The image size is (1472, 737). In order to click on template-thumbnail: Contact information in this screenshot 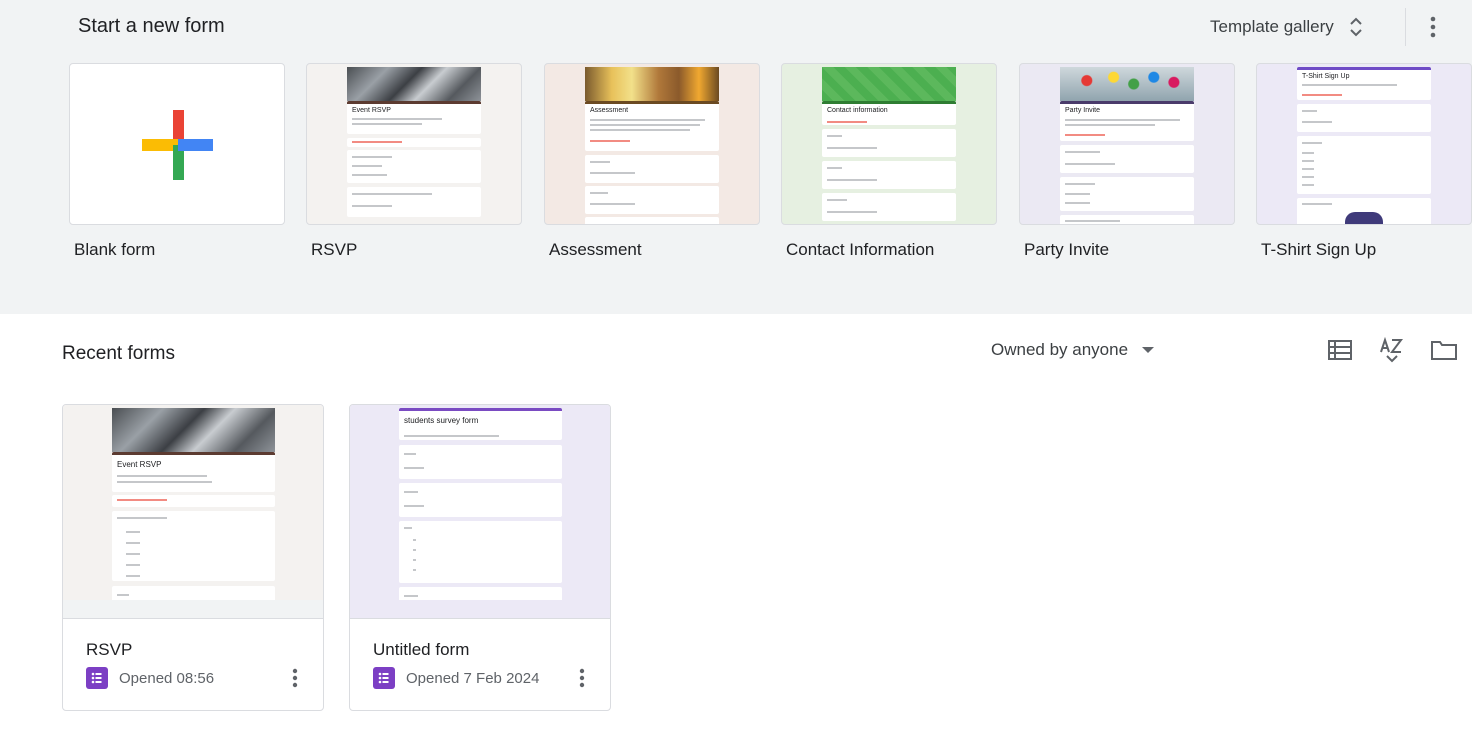, I will do `click(889, 144)`.